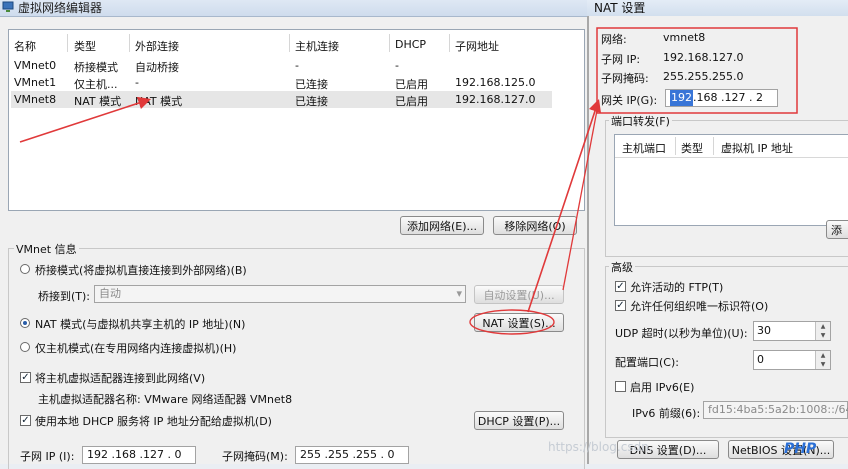  What do you see at coordinates (681, 333) in the screenshot?
I see `udp-timeout-label: UDP 超时(以秒为单位)(U):` at bounding box center [681, 333].